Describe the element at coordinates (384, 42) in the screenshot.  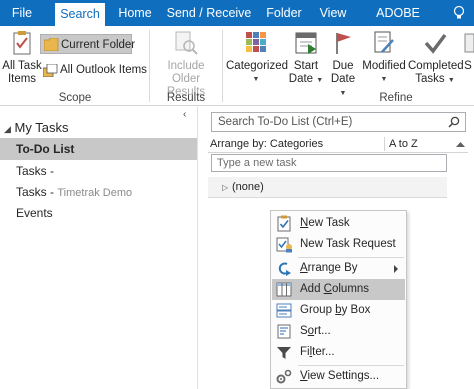
I see `modified-document-icon` at that location.